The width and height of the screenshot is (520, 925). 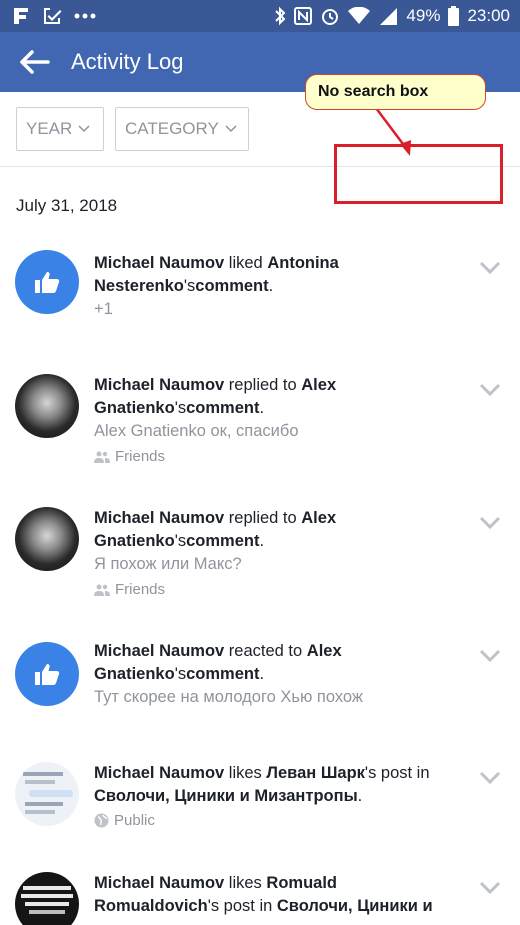 What do you see at coordinates (49, 128) in the screenshot?
I see `year-filter-label: YEAR` at bounding box center [49, 128].